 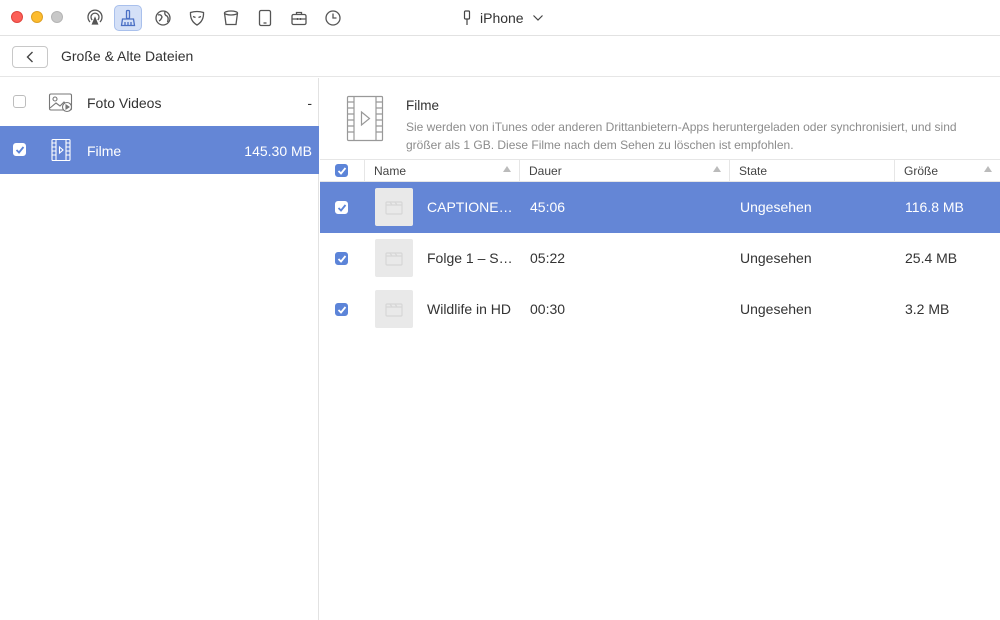 What do you see at coordinates (37, 17) in the screenshot?
I see `window-minimize-button` at bounding box center [37, 17].